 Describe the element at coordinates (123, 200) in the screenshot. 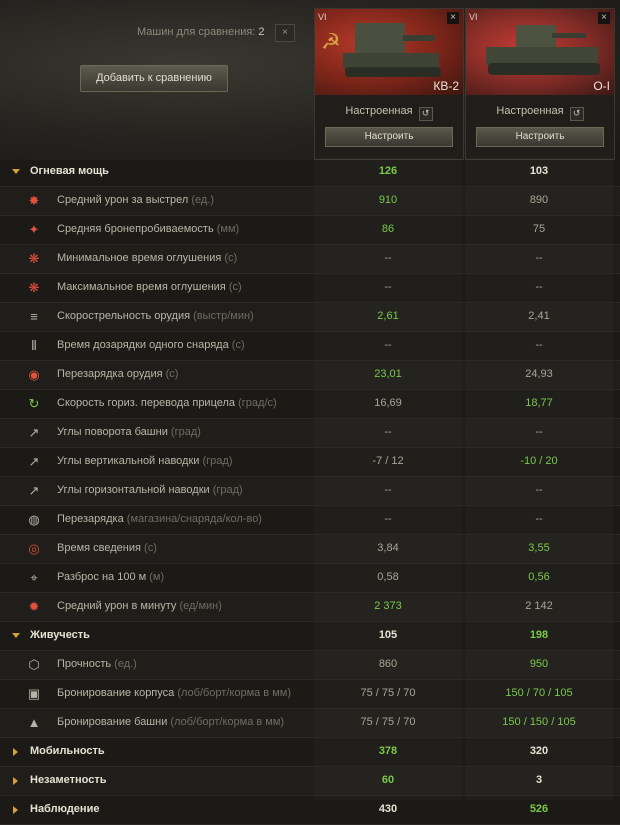

I see `param-name: Средний урон за выстрел` at that location.